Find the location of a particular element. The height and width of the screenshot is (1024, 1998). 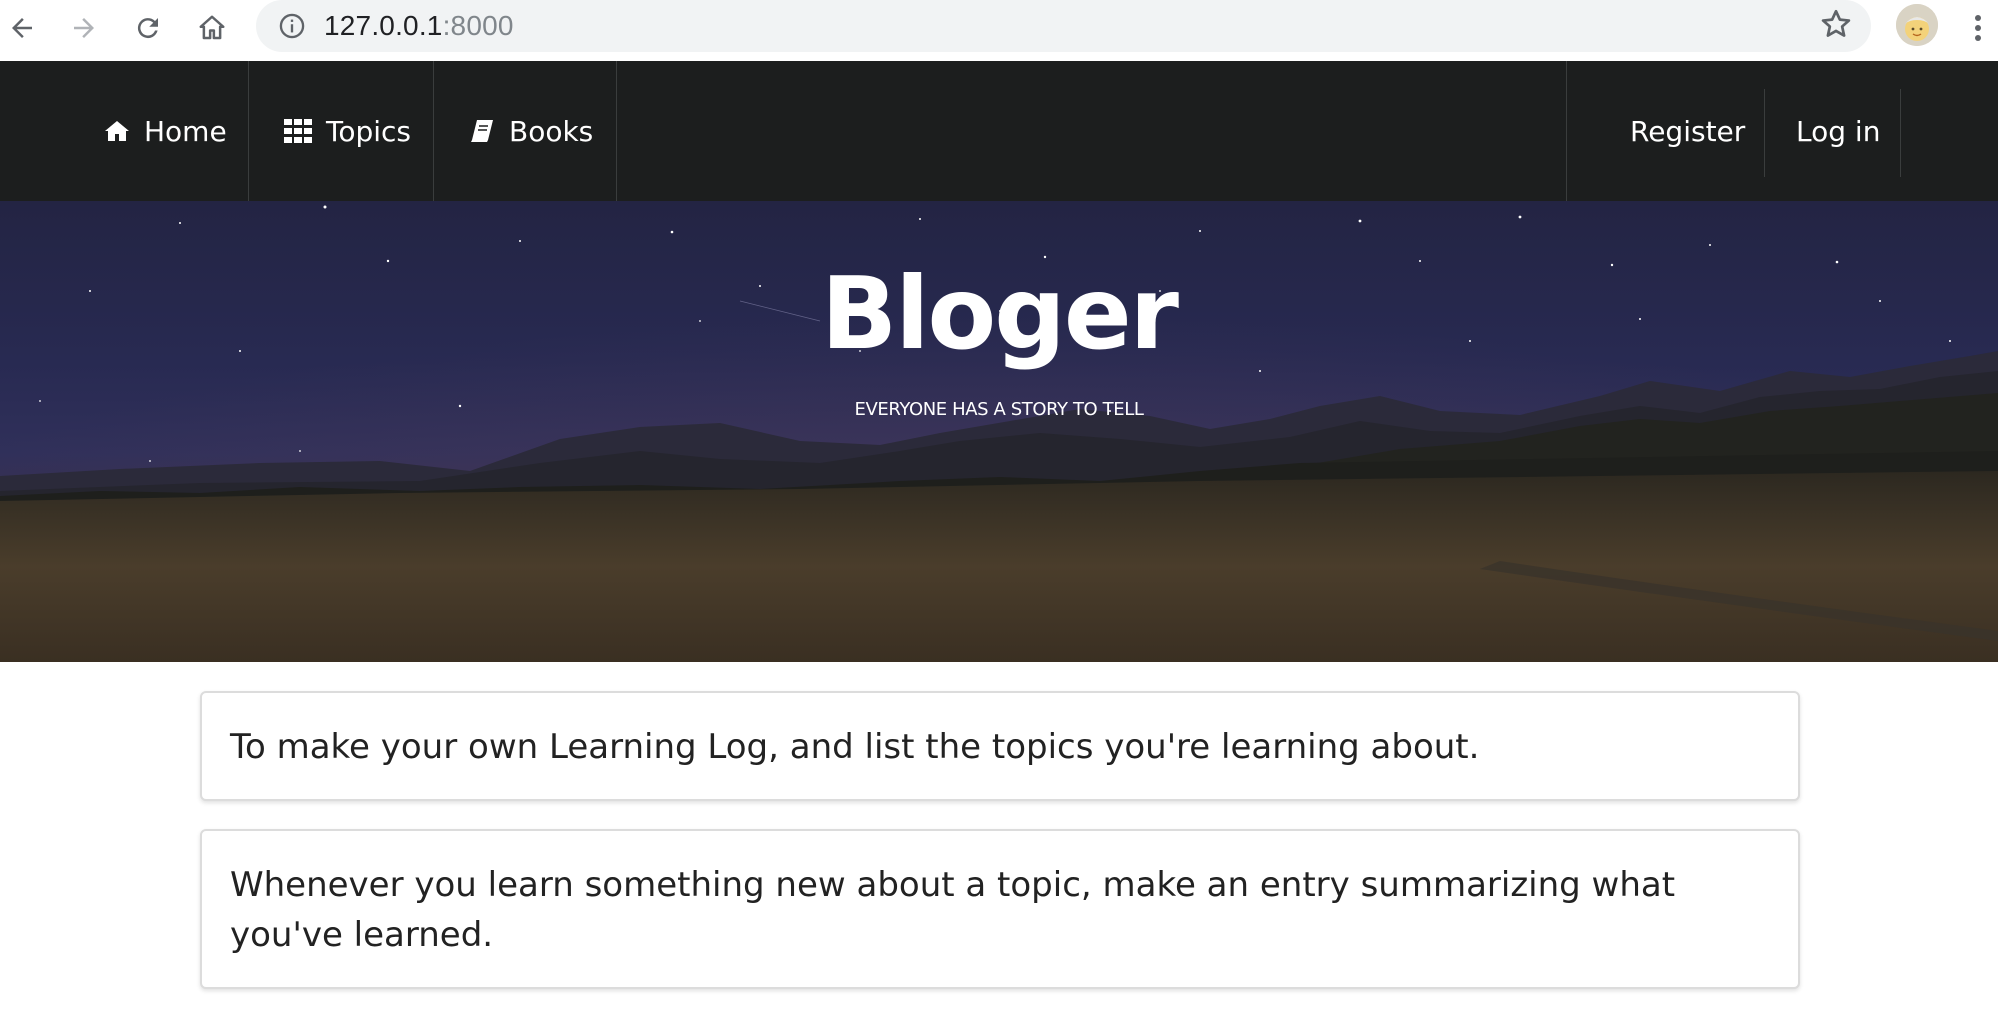

profile-avatar is located at coordinates (1917, 25).